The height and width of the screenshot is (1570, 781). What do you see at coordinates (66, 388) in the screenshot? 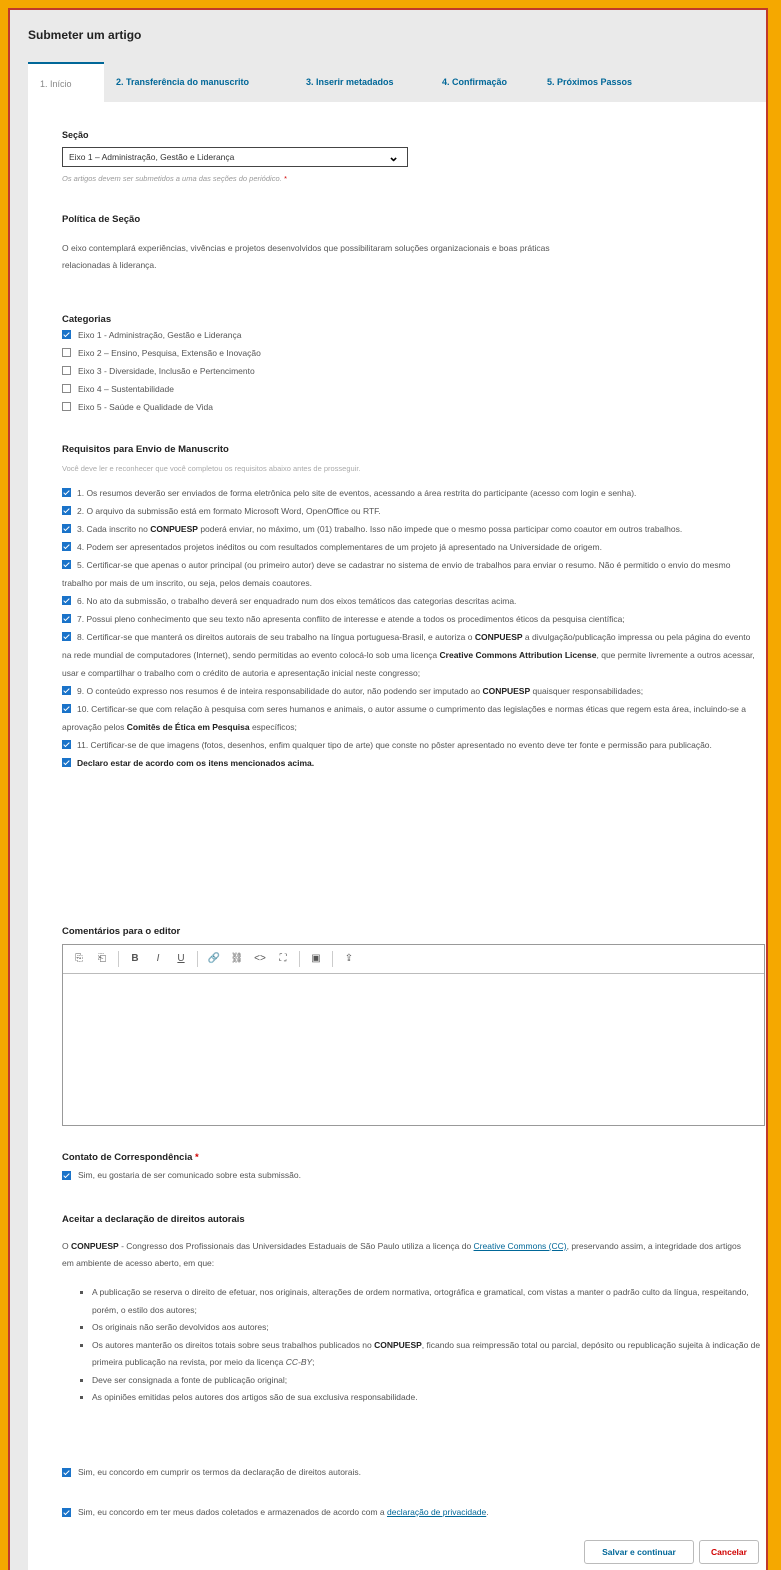
I see `category-4-checkbox` at bounding box center [66, 388].